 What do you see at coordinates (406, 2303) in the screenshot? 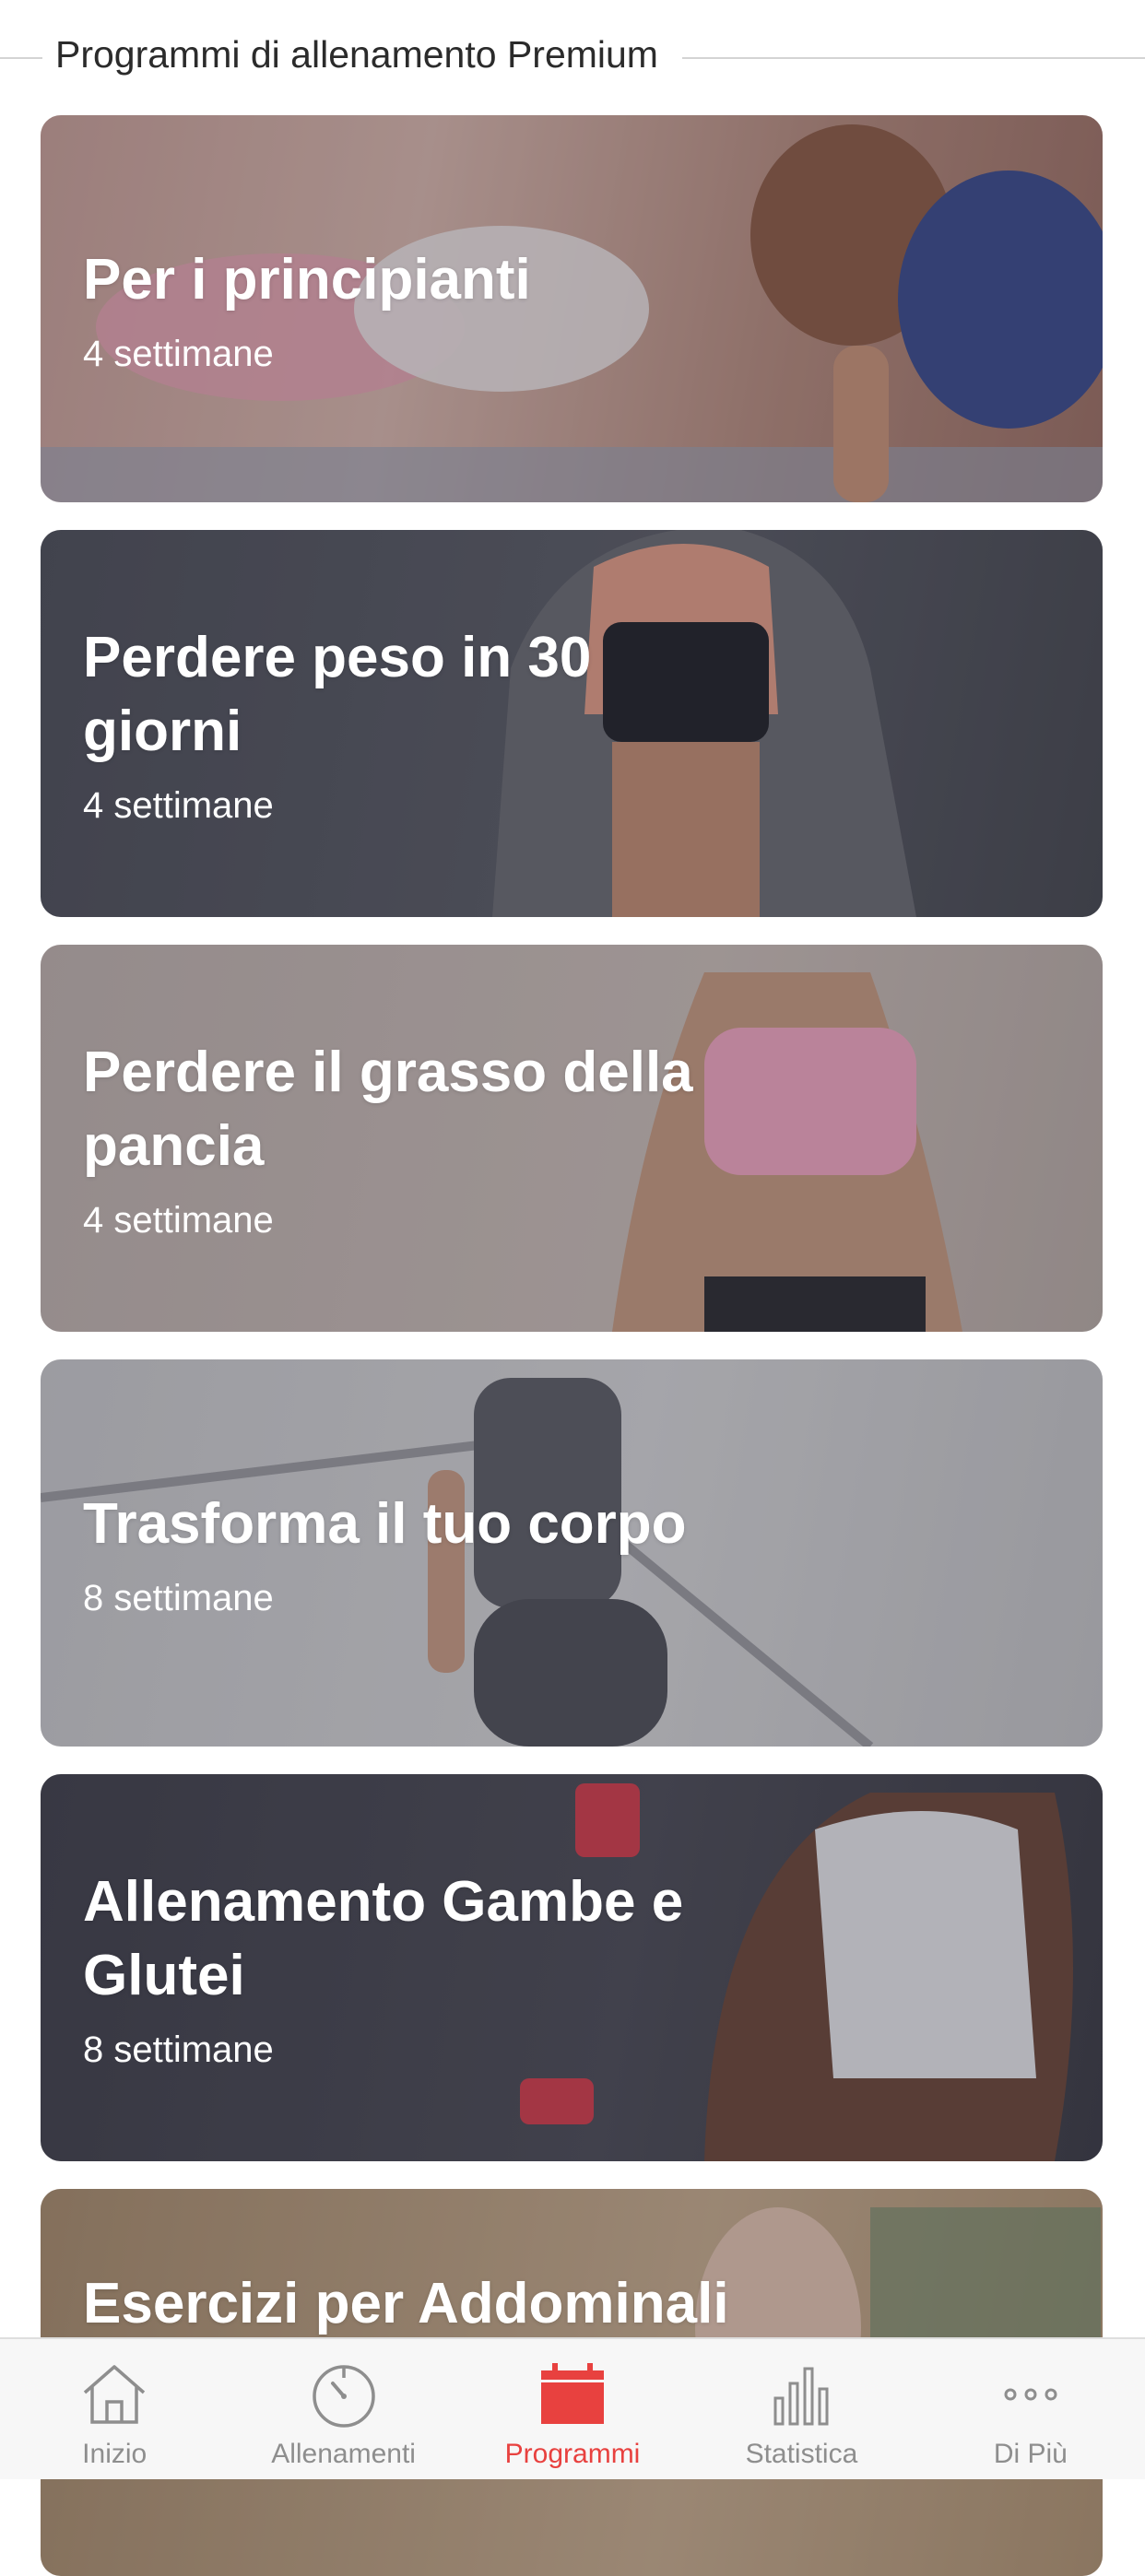
I see `program-title: Esercizi per Addominali` at bounding box center [406, 2303].